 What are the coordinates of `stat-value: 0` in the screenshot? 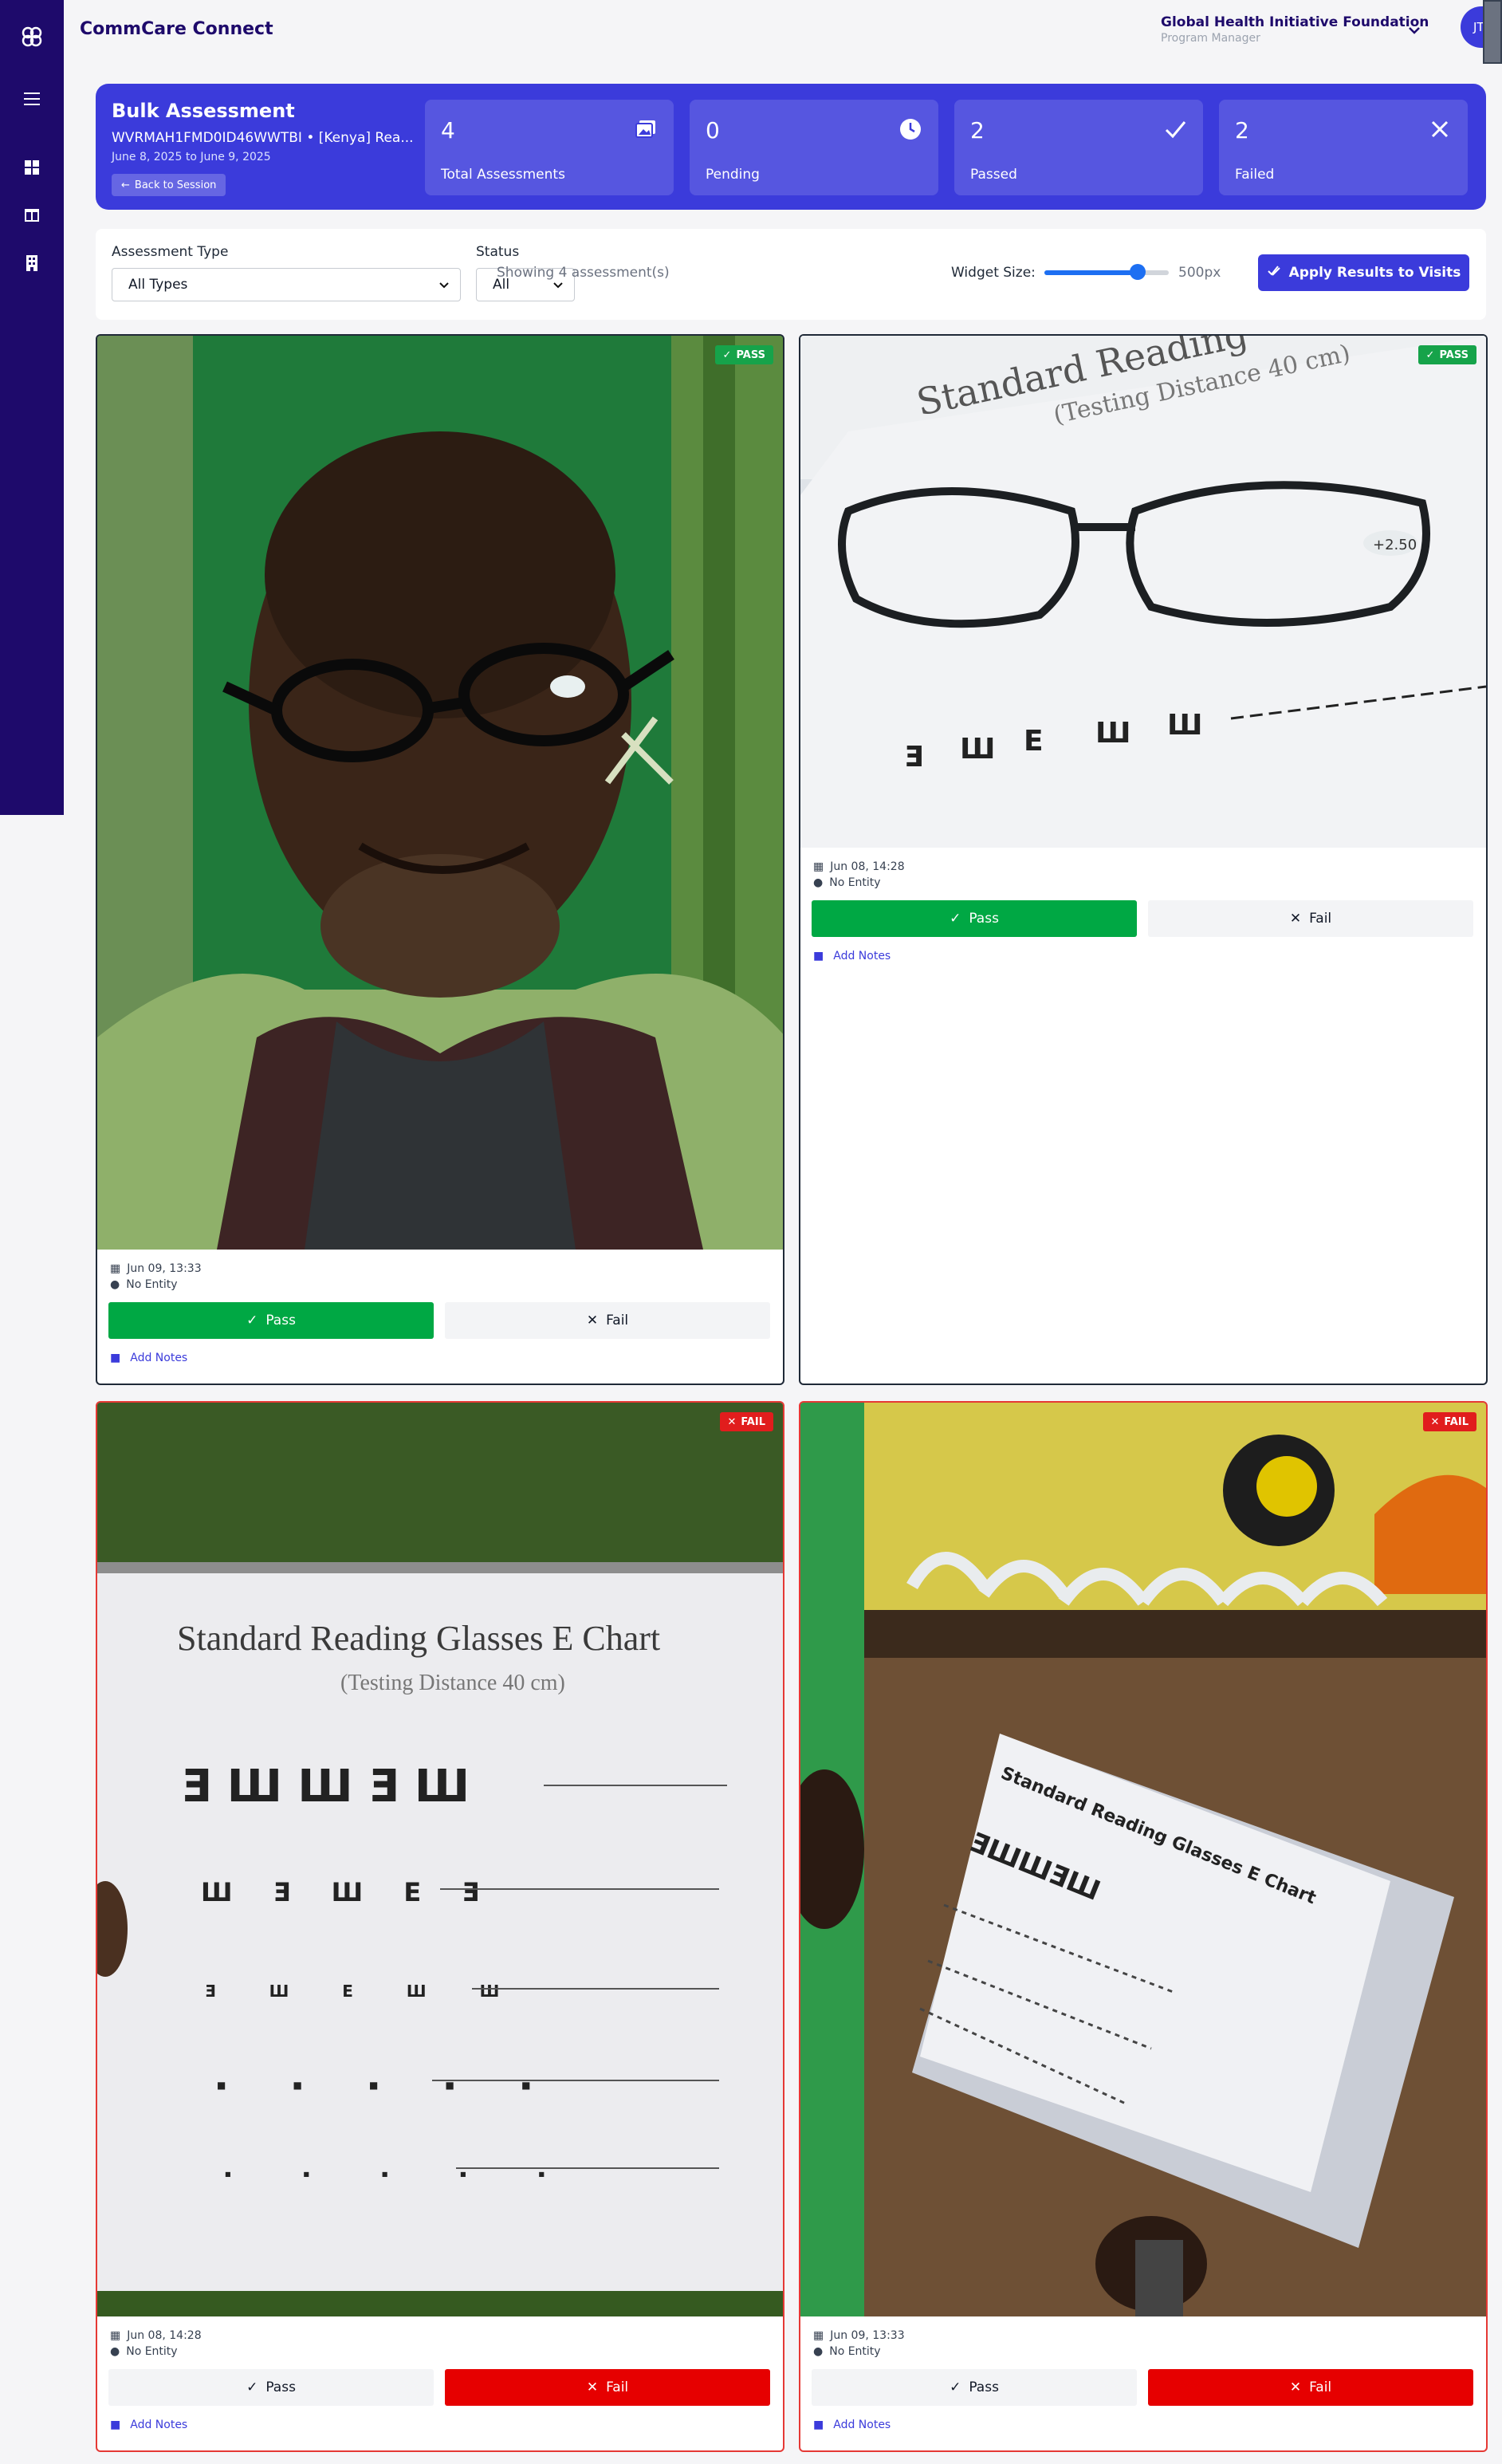 It's located at (713, 130).